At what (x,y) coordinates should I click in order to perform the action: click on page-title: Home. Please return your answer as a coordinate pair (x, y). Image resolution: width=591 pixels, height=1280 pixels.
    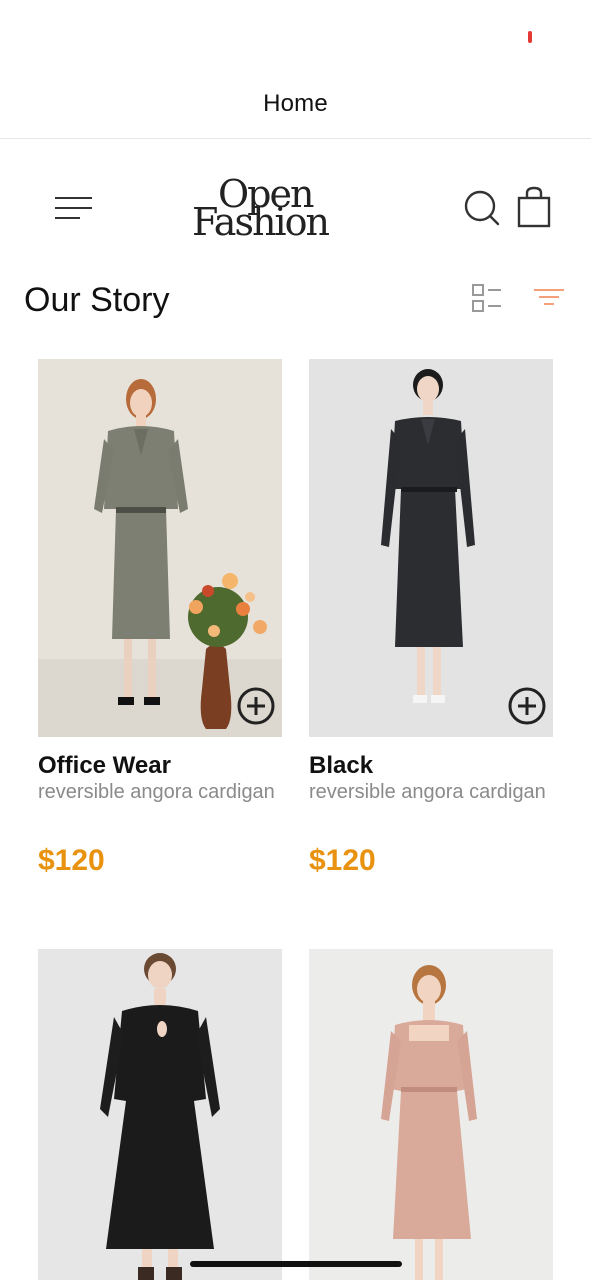
    Looking at the image, I should click on (295, 103).